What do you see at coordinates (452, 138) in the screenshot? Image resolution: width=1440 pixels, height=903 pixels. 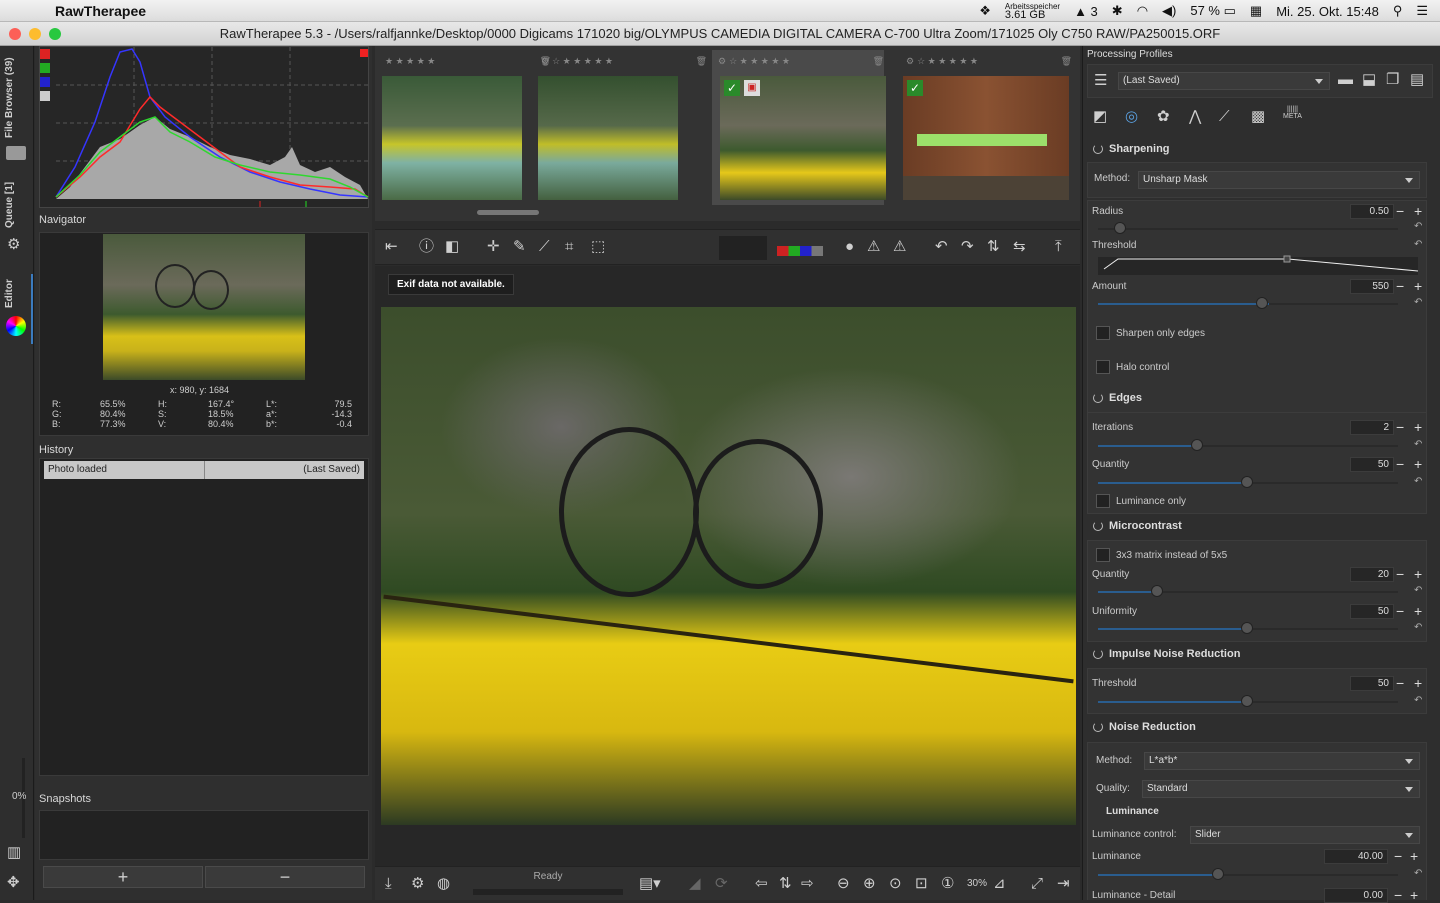 I see `thumbnail-image` at bounding box center [452, 138].